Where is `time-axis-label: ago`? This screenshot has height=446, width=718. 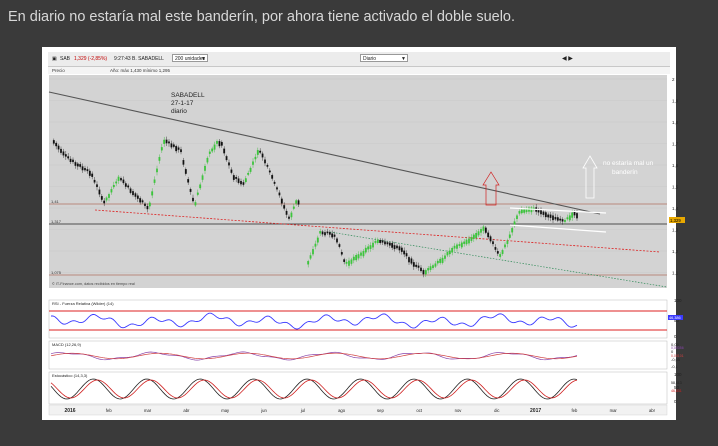
time-axis-label: ago is located at coordinates (342, 410).